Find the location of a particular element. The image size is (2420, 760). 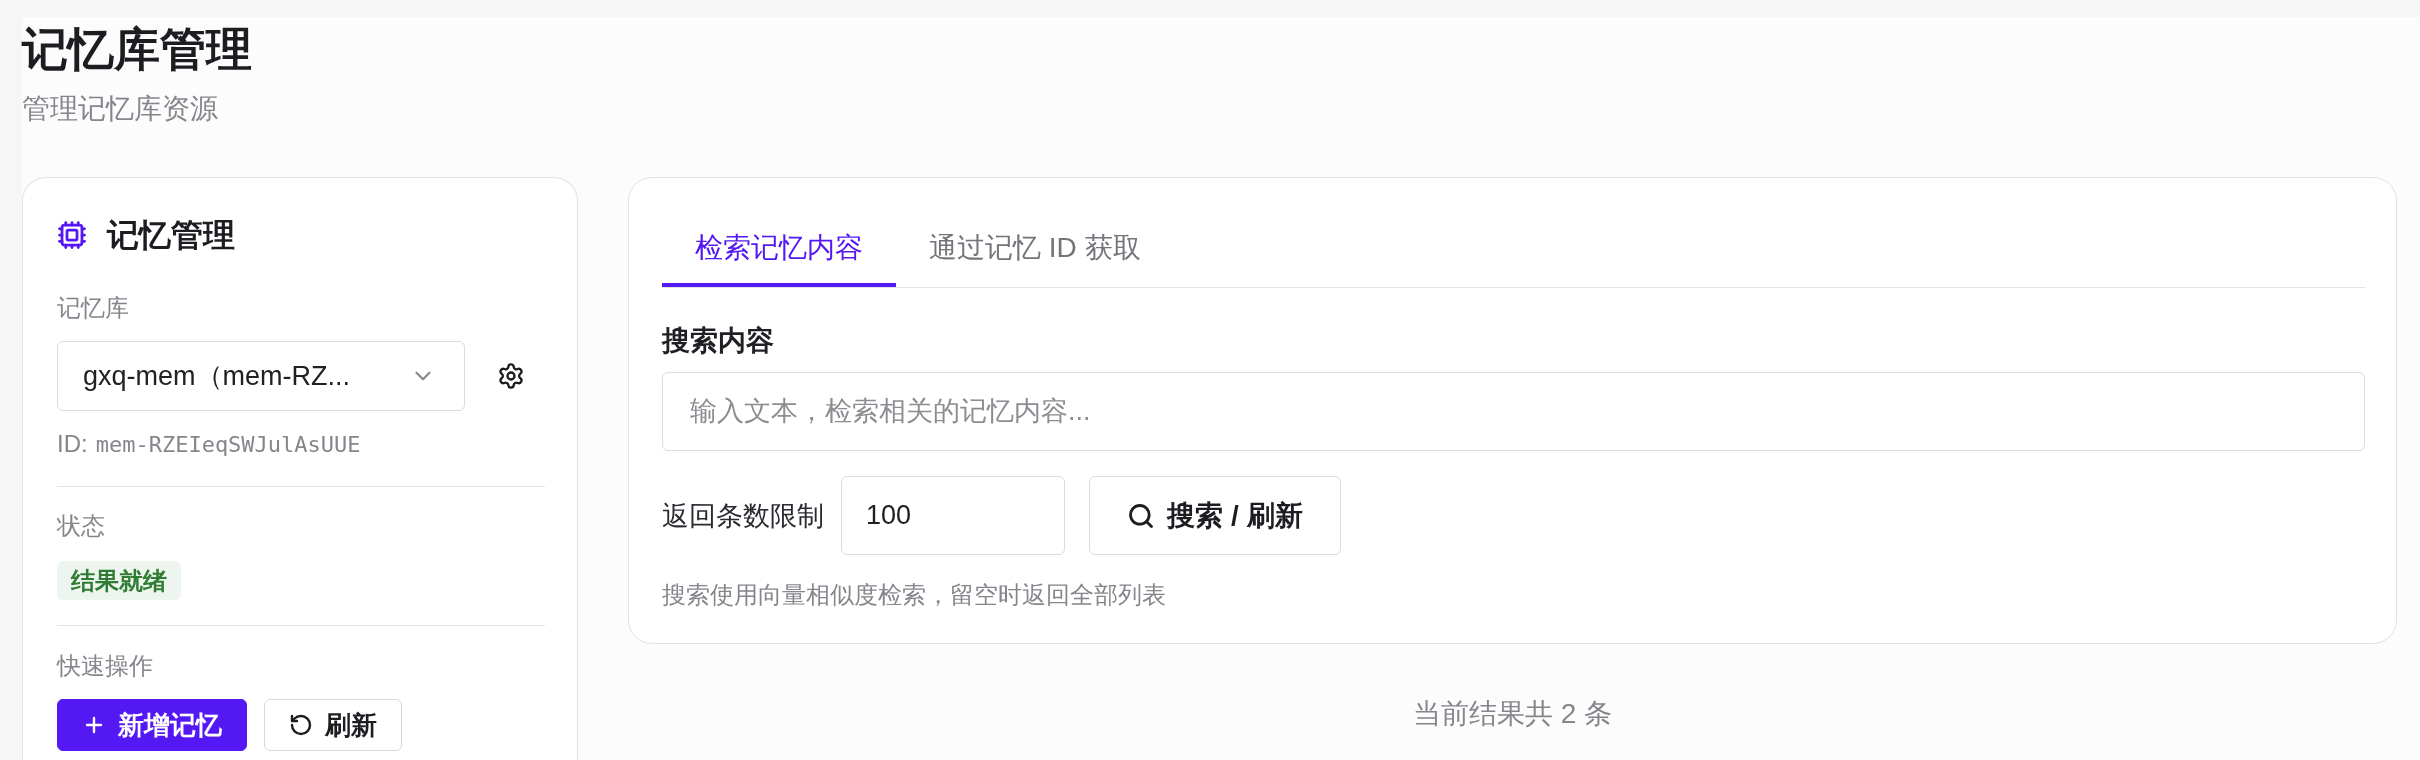

page-title: 记忆库管理 is located at coordinates (137, 49).